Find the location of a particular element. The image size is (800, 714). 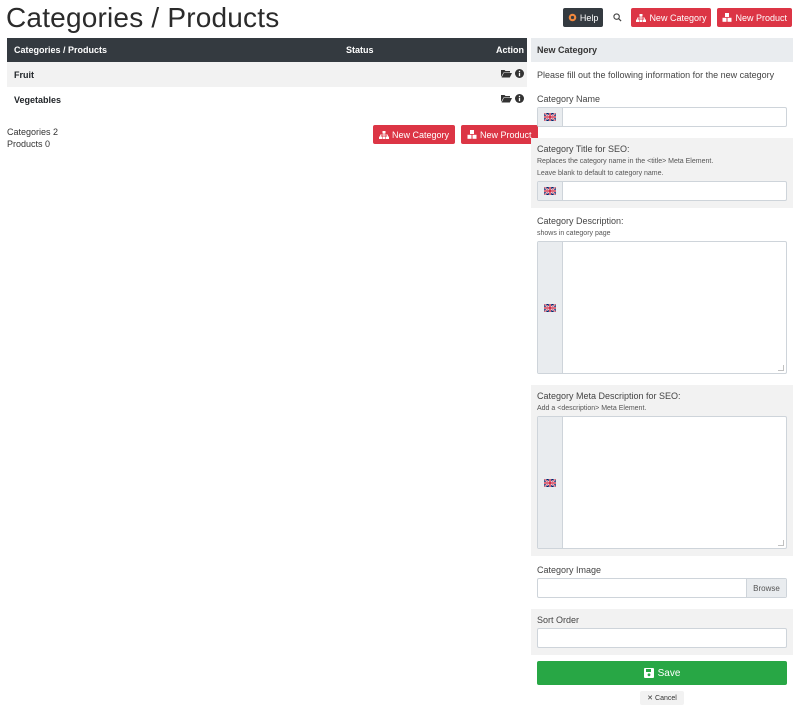

category-name-input-group is located at coordinates (662, 117).